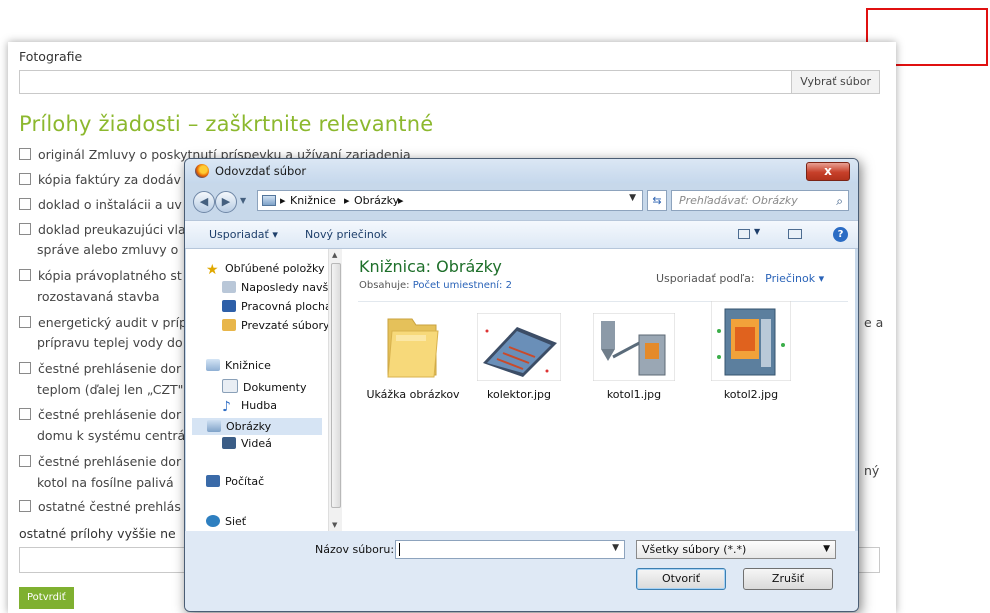 The height and width of the screenshot is (613, 990). Describe the element at coordinates (413, 348) in the screenshot. I see `folder-icon` at that location.